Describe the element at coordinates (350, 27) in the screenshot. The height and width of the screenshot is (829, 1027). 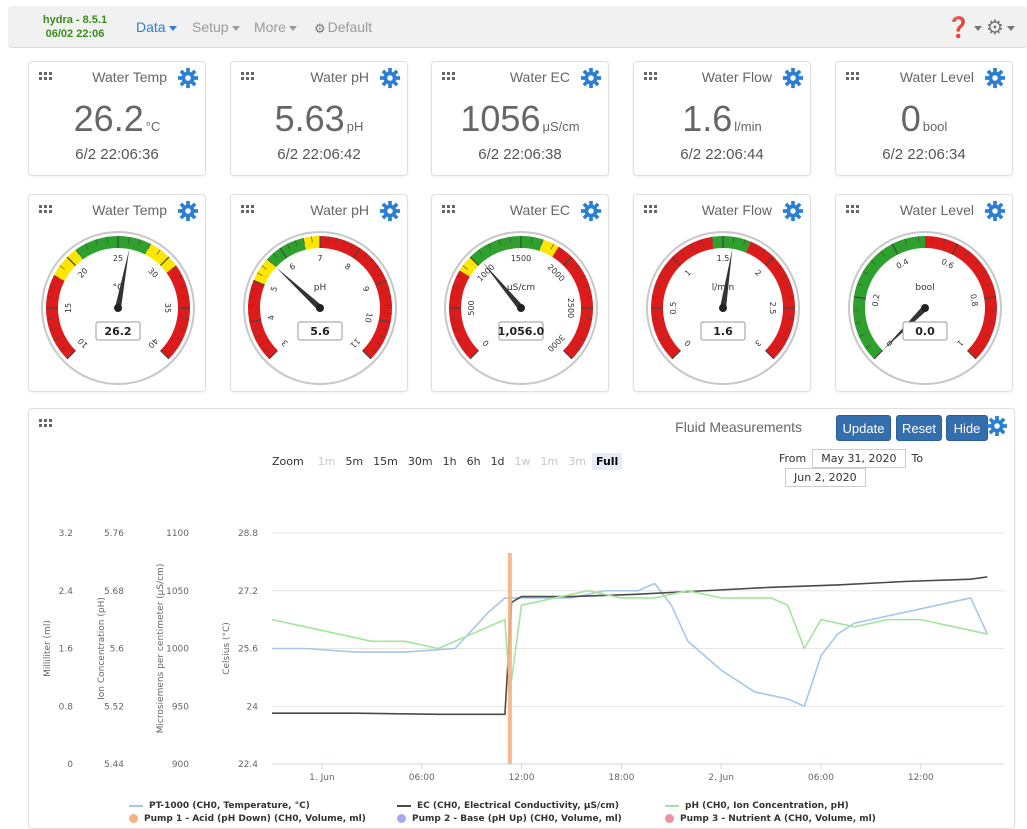
I see `nav-default-label: Default` at that location.